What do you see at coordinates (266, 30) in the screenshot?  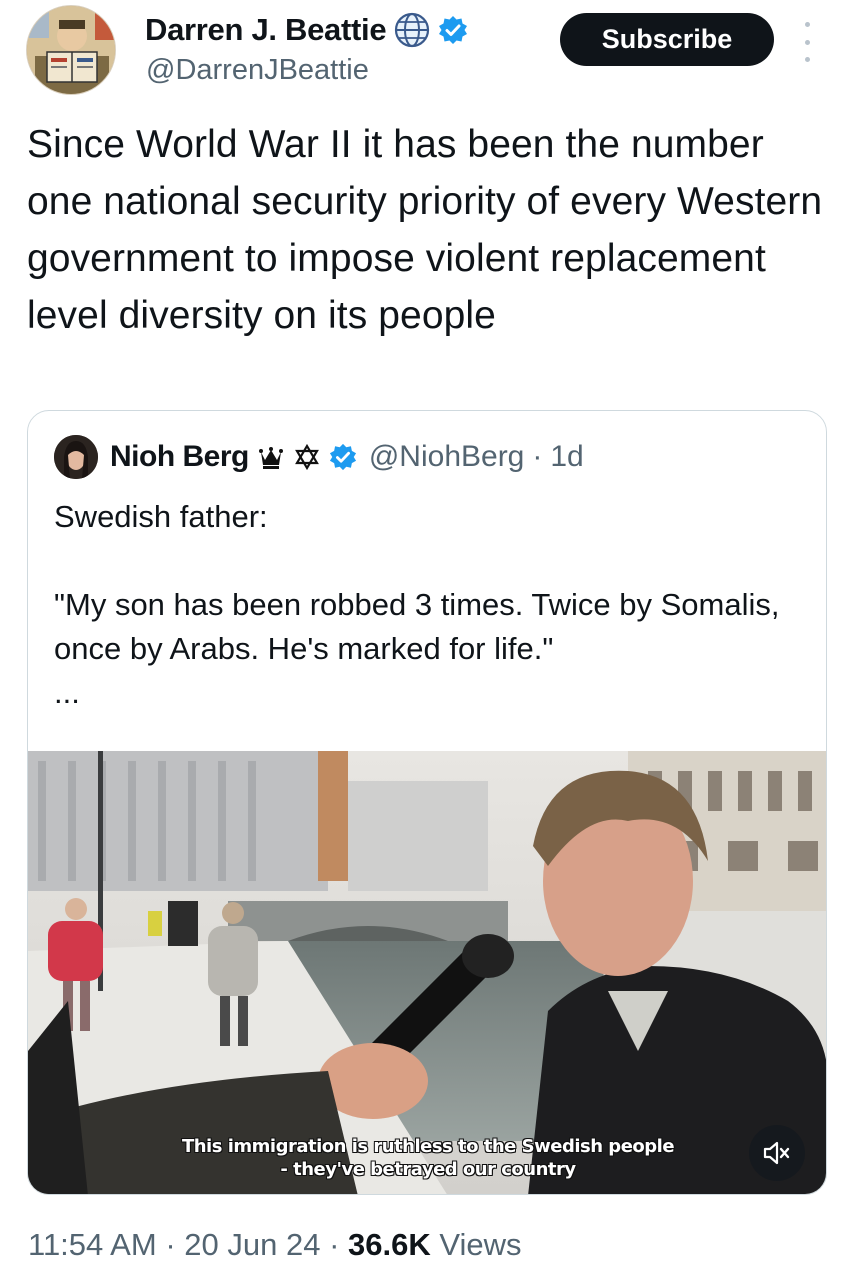 I see `author-display-name: Darren J. Beattie` at bounding box center [266, 30].